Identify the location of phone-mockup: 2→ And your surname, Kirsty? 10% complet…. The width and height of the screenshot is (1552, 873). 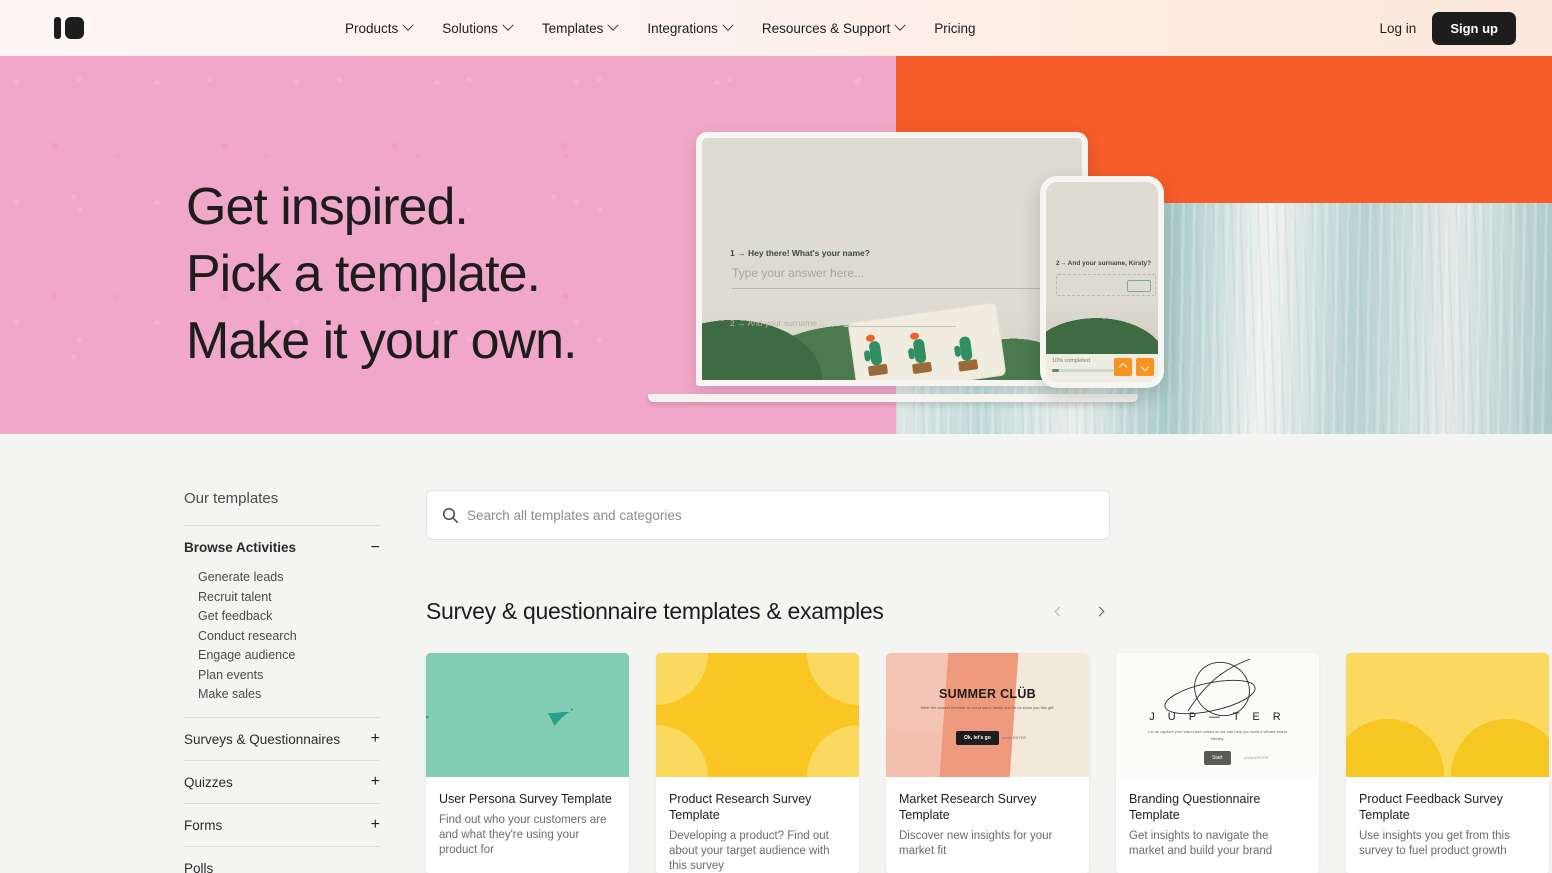
(1102, 282).